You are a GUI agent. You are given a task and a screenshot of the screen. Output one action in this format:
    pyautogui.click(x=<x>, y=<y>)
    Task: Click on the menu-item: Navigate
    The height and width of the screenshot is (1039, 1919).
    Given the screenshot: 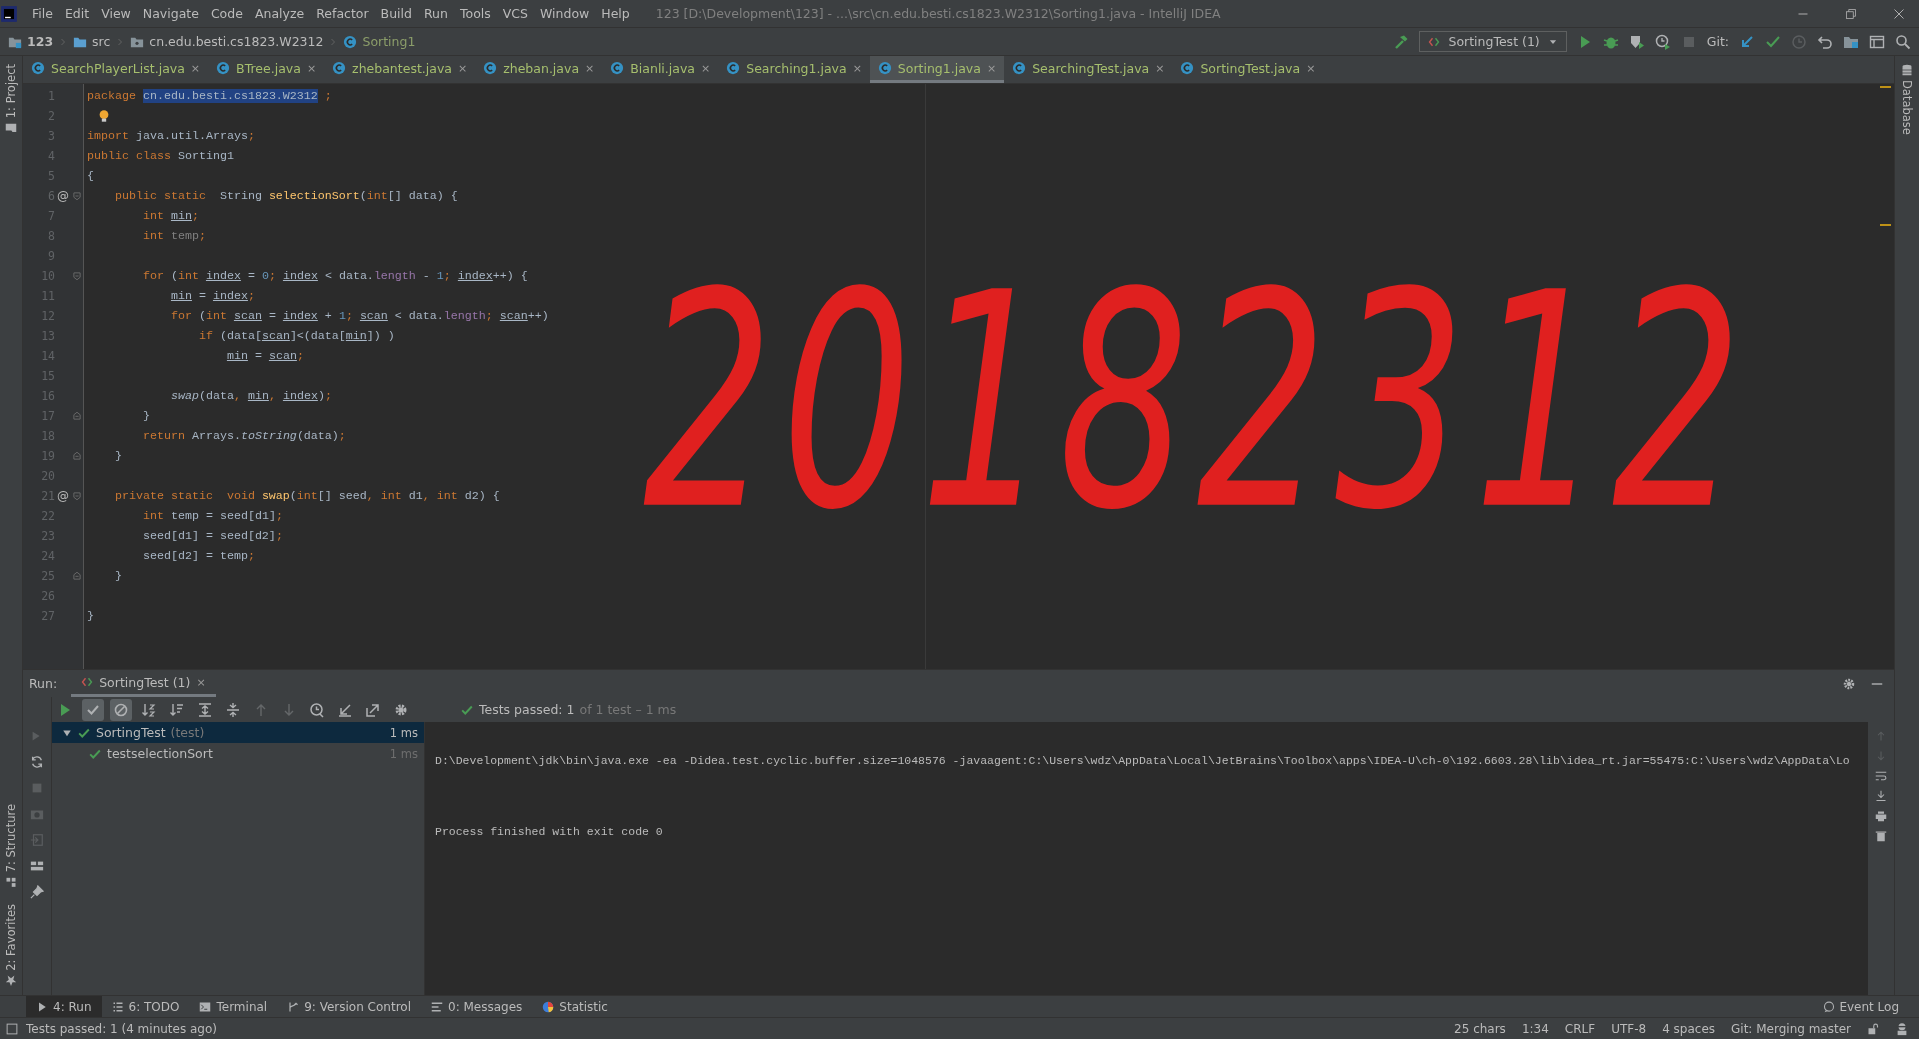 What is the action you would take?
    pyautogui.click(x=170, y=13)
    